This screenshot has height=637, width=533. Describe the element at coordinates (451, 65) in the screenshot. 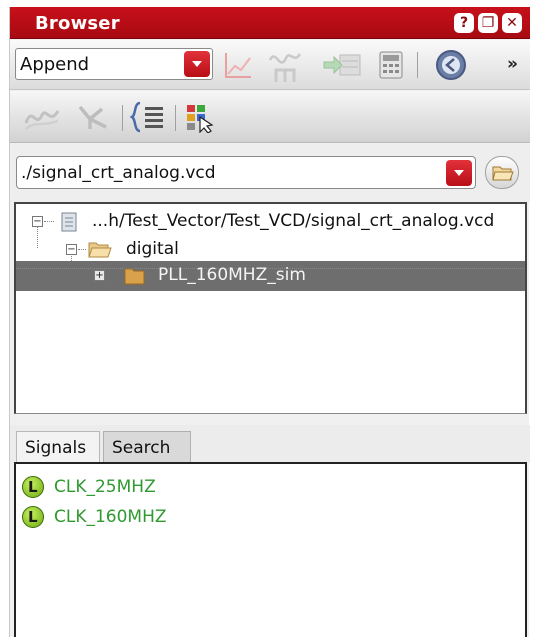

I see `back-circle-icon` at that location.